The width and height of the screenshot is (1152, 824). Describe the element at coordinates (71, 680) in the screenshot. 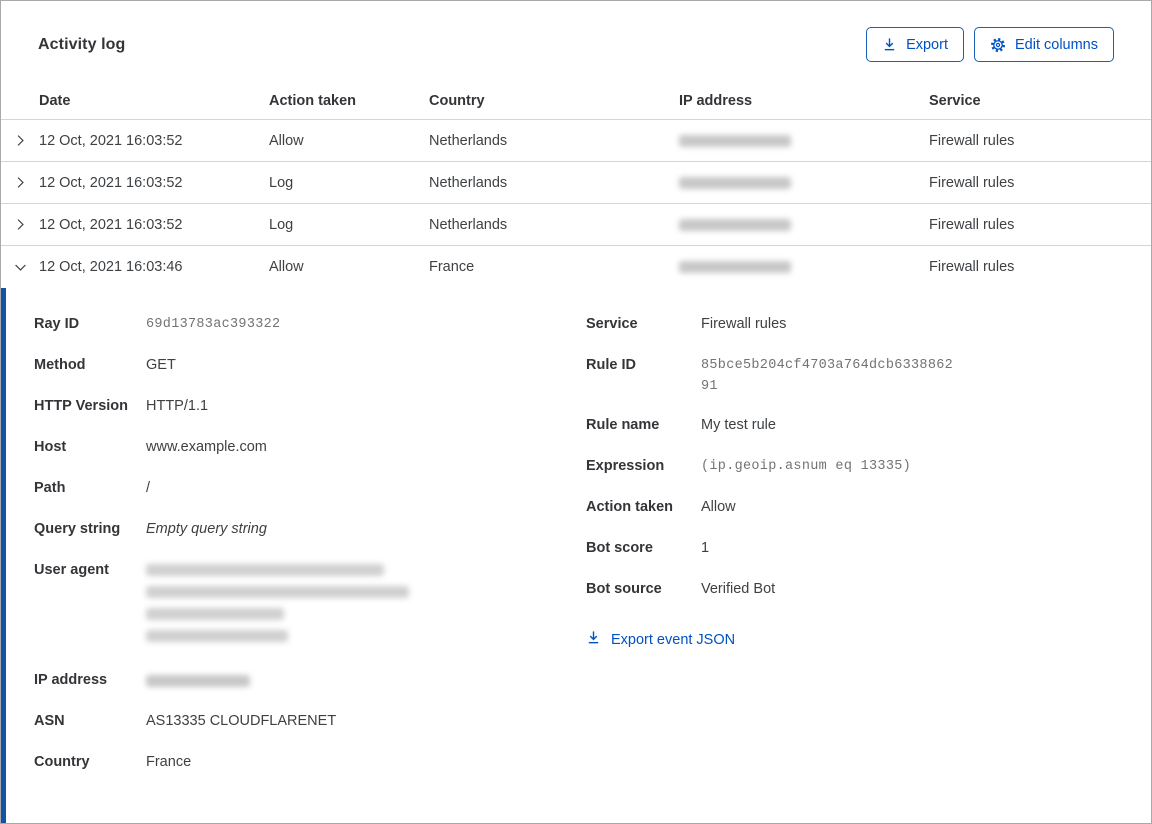

I see `detail-label: IP address` at that location.